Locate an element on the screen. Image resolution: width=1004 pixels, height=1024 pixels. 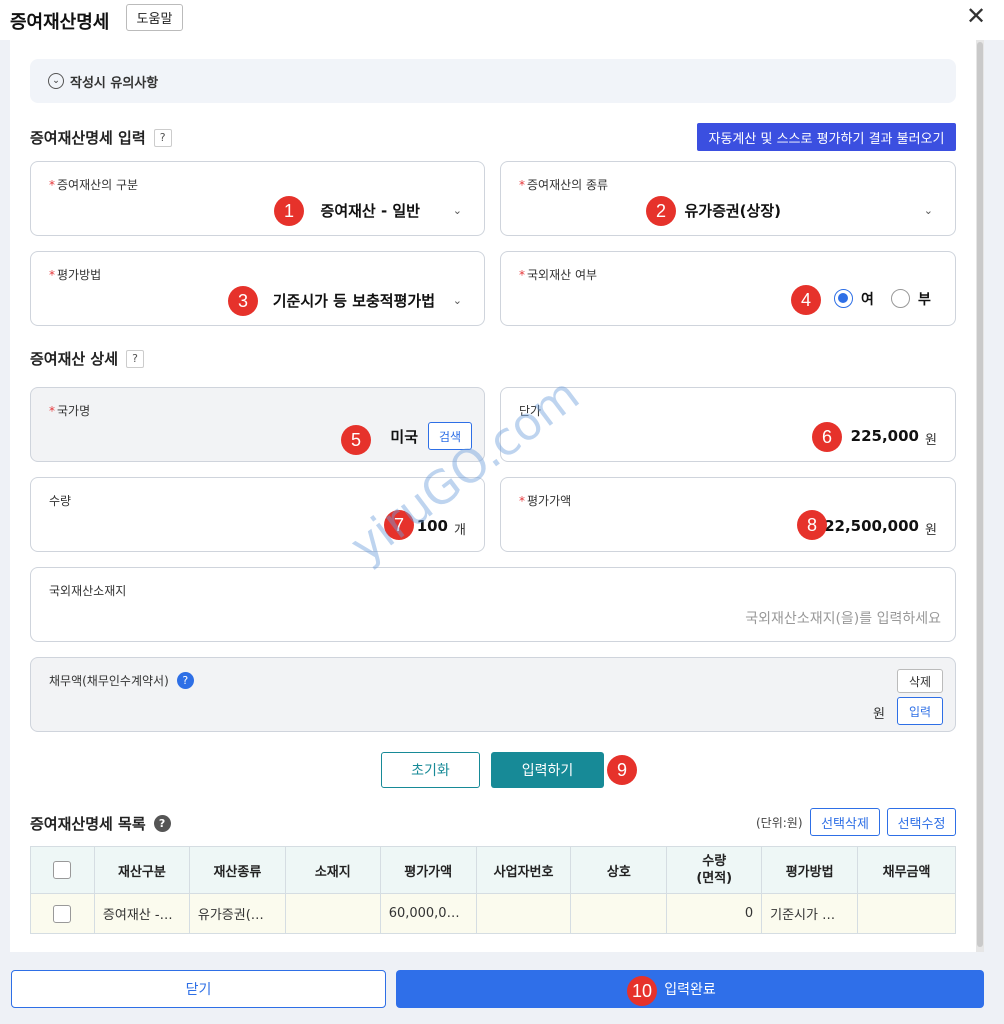
column-header: 소재지 is located at coordinates (332, 870).